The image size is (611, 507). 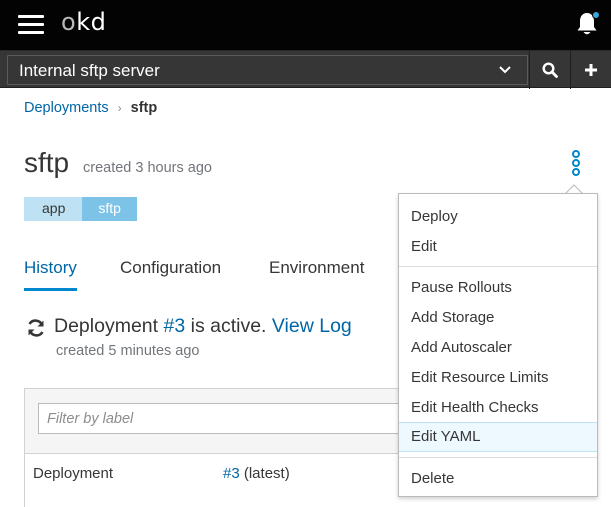 I want to click on search-button, so click(x=549, y=70).